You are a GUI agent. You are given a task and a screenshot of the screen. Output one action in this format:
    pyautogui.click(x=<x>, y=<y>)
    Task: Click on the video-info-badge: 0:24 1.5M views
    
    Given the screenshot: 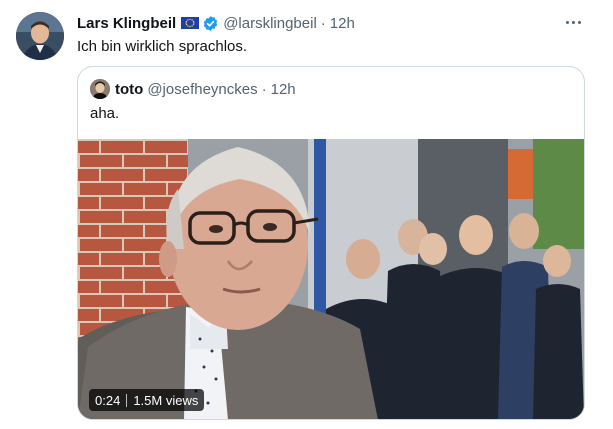 What is the action you would take?
    pyautogui.click(x=147, y=400)
    